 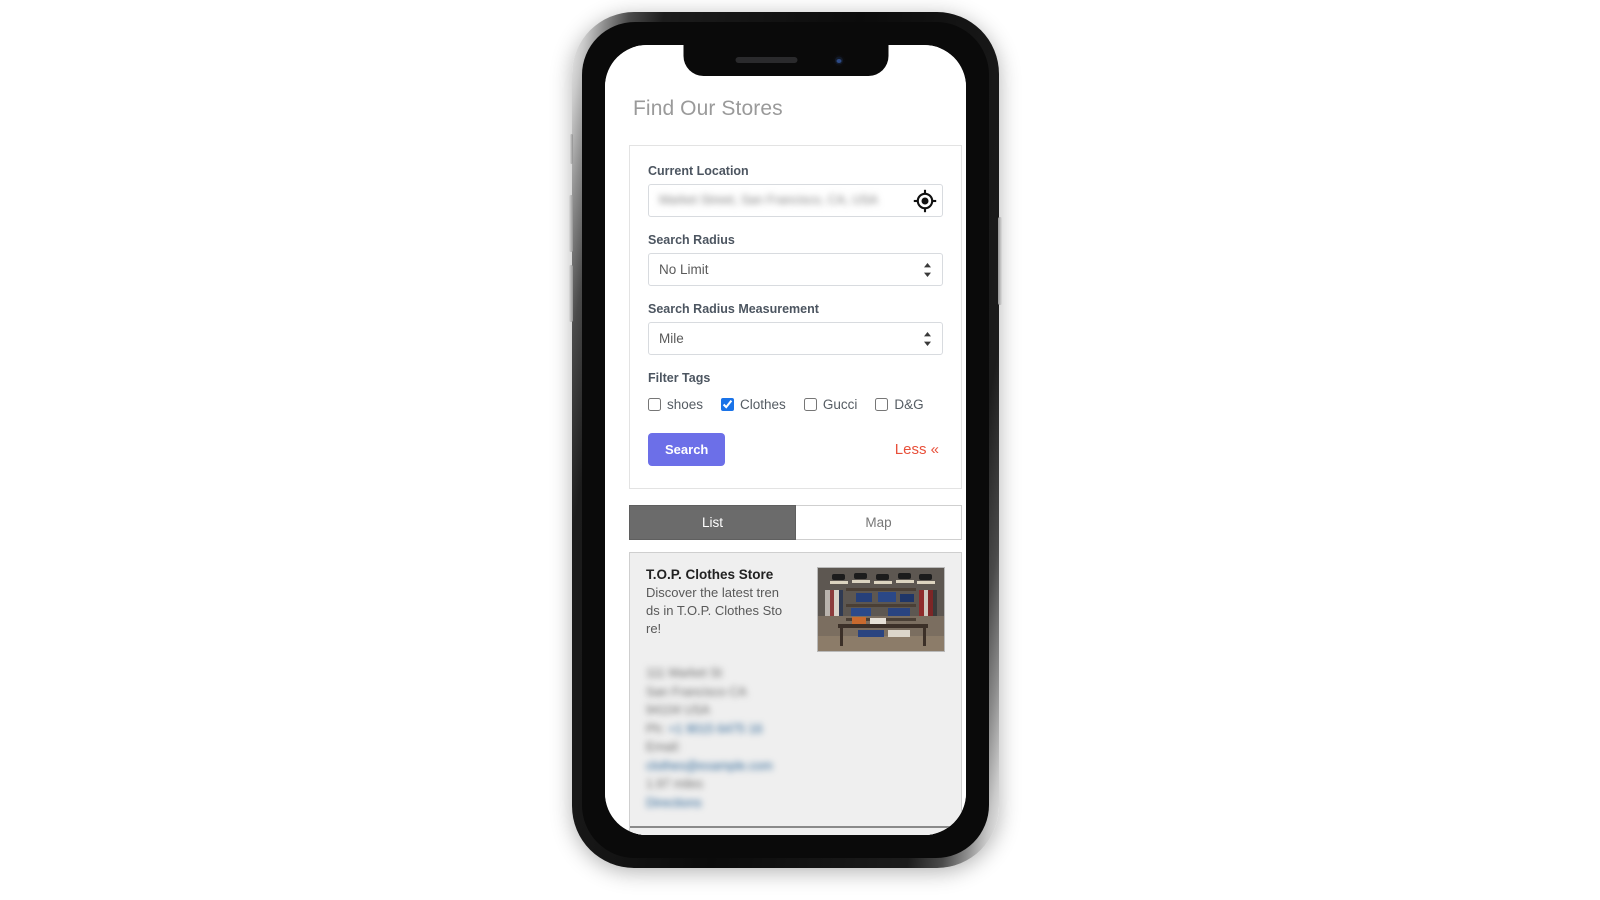 What do you see at coordinates (708, 108) in the screenshot?
I see `page-title: Find Our Stores` at bounding box center [708, 108].